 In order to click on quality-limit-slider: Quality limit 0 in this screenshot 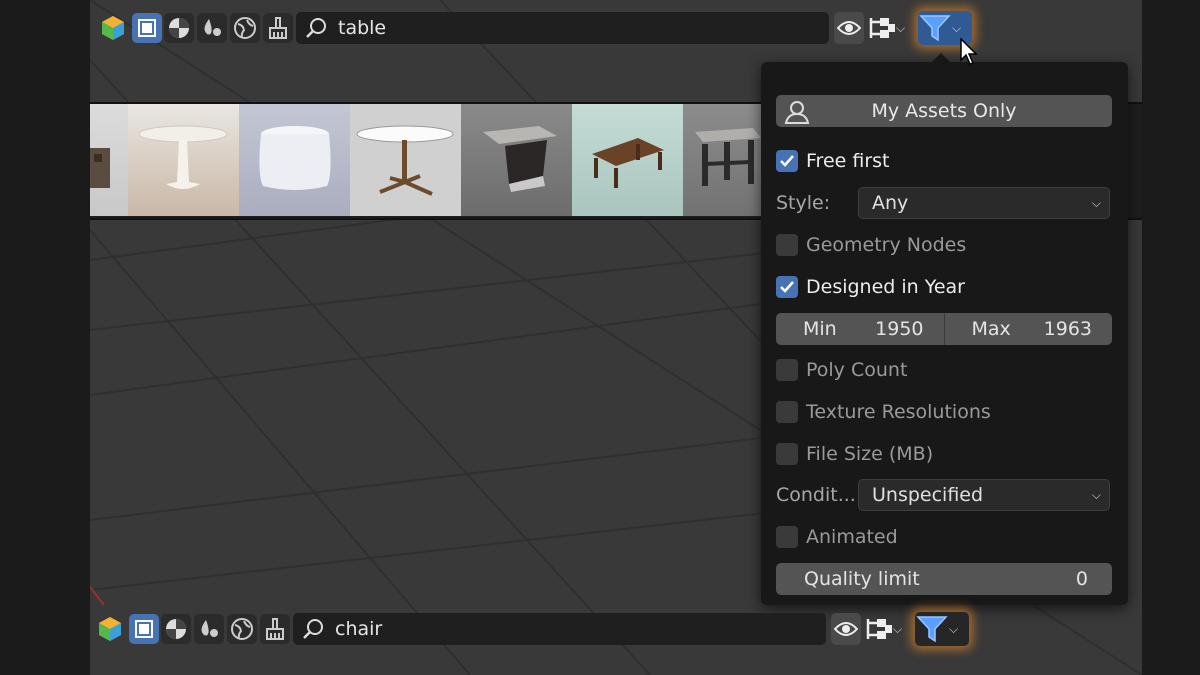, I will do `click(944, 579)`.